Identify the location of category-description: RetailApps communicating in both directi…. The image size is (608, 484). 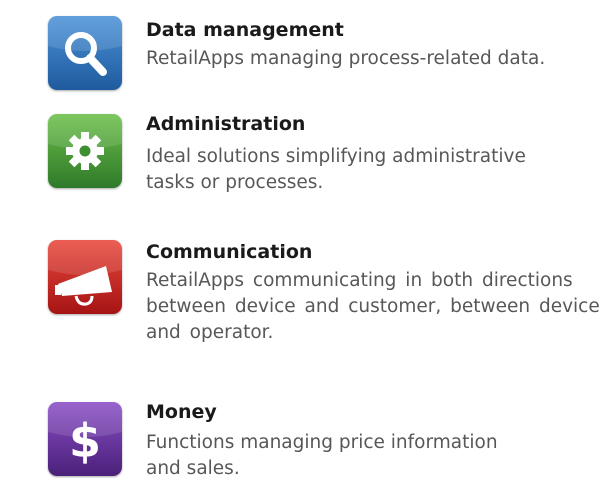
(373, 307).